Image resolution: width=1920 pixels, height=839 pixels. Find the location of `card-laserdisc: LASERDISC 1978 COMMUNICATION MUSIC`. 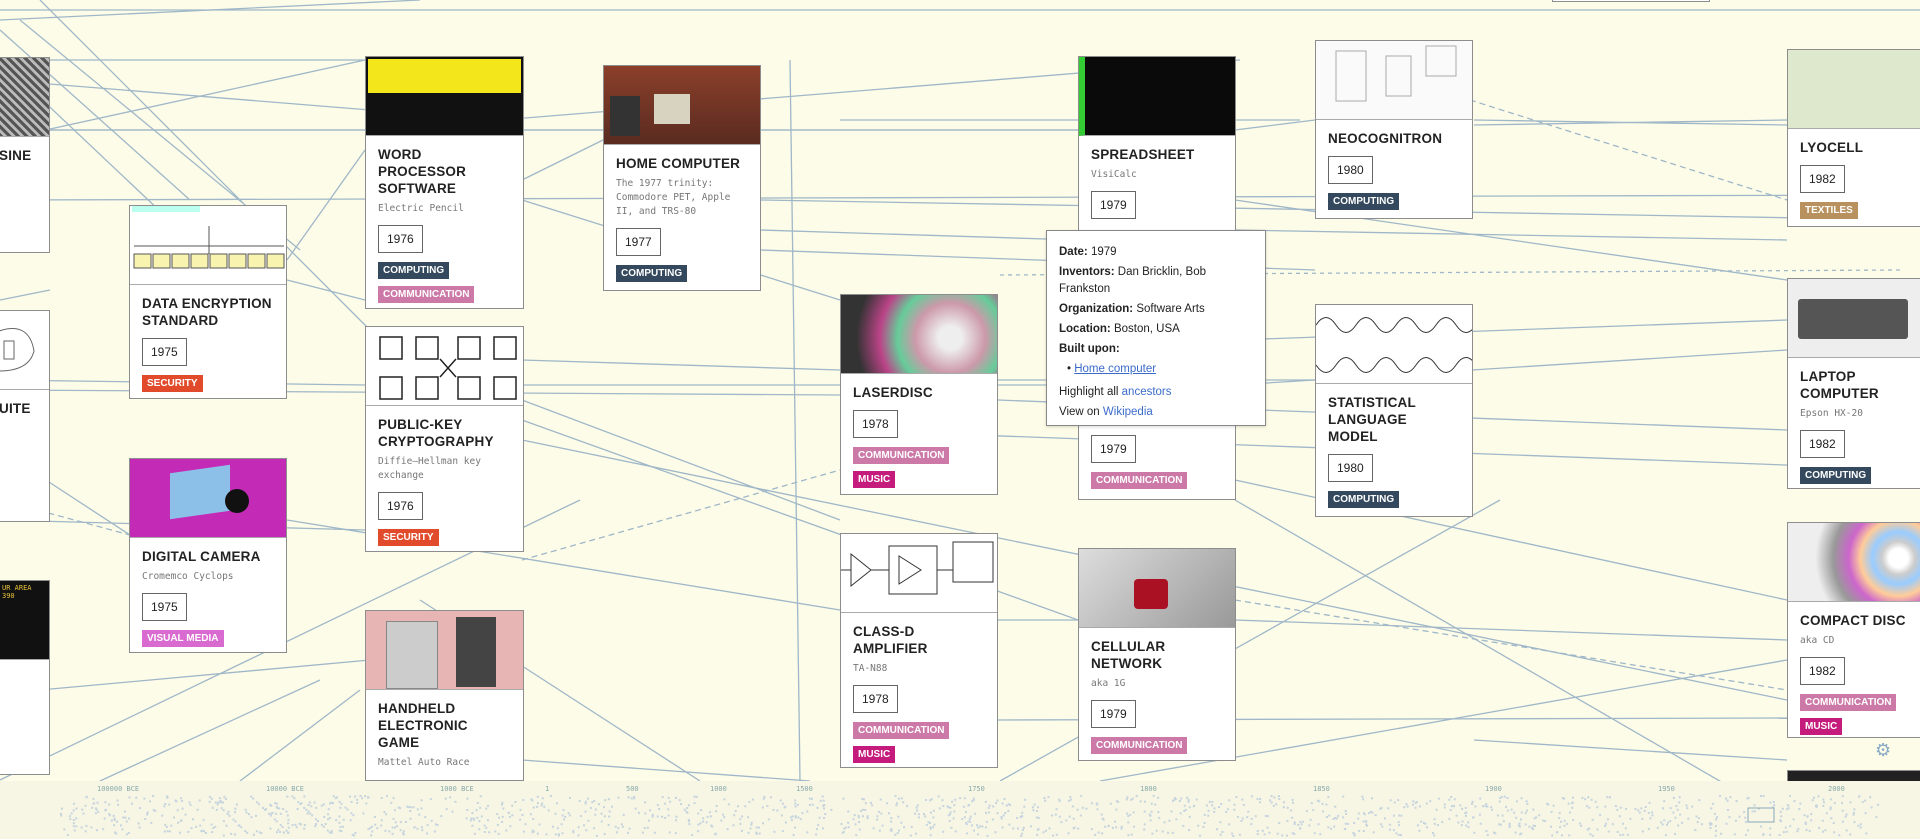

card-laserdisc: LASERDISC 1978 COMMUNICATION MUSIC is located at coordinates (919, 394).